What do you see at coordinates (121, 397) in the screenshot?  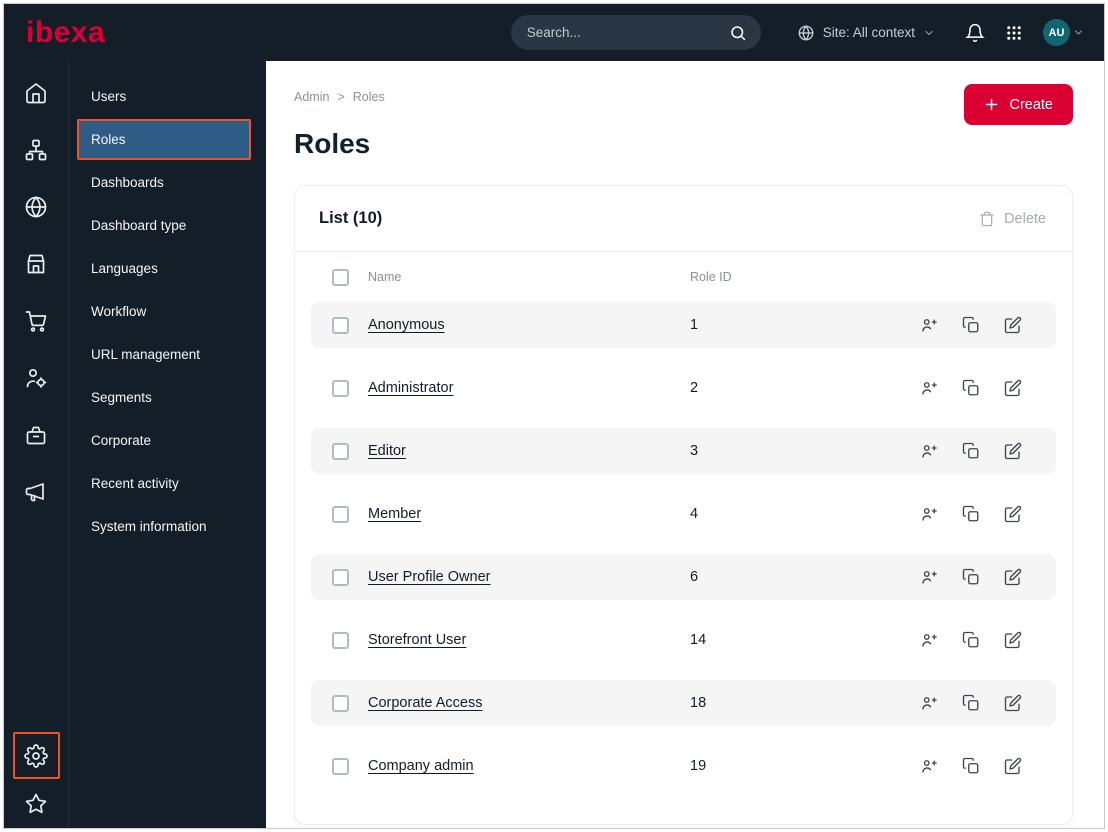 I see `menu-item-label: Segments` at bounding box center [121, 397].